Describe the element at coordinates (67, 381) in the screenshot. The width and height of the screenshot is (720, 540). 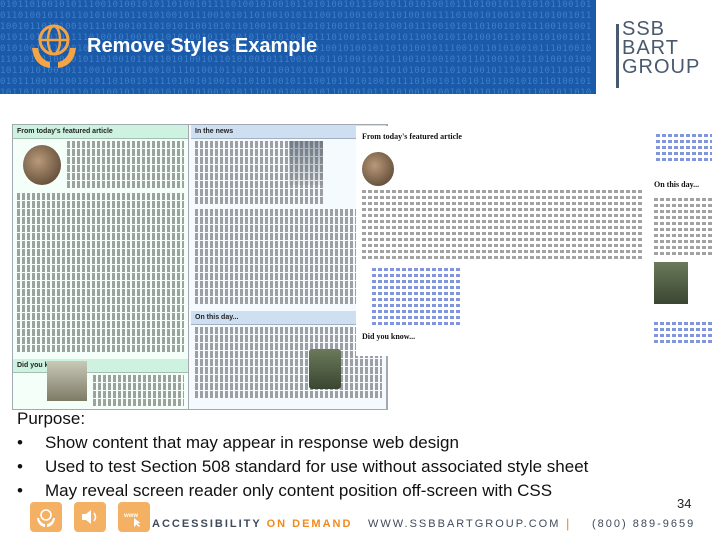
I see `boat-image` at that location.